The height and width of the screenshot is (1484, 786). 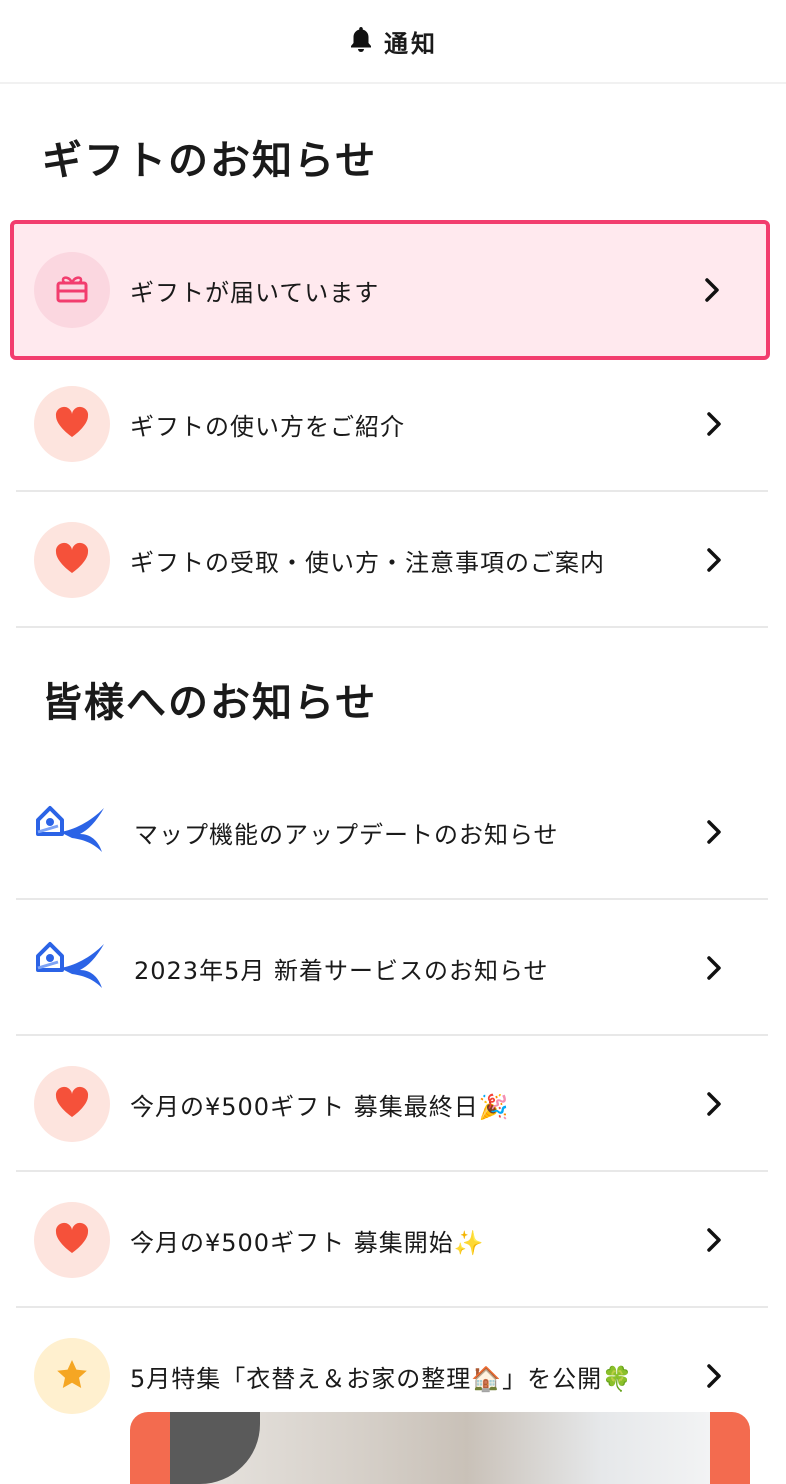 What do you see at coordinates (320, 1106) in the screenshot?
I see `list-item-label: 今月の¥500ギフト 募集最終日🎉` at bounding box center [320, 1106].